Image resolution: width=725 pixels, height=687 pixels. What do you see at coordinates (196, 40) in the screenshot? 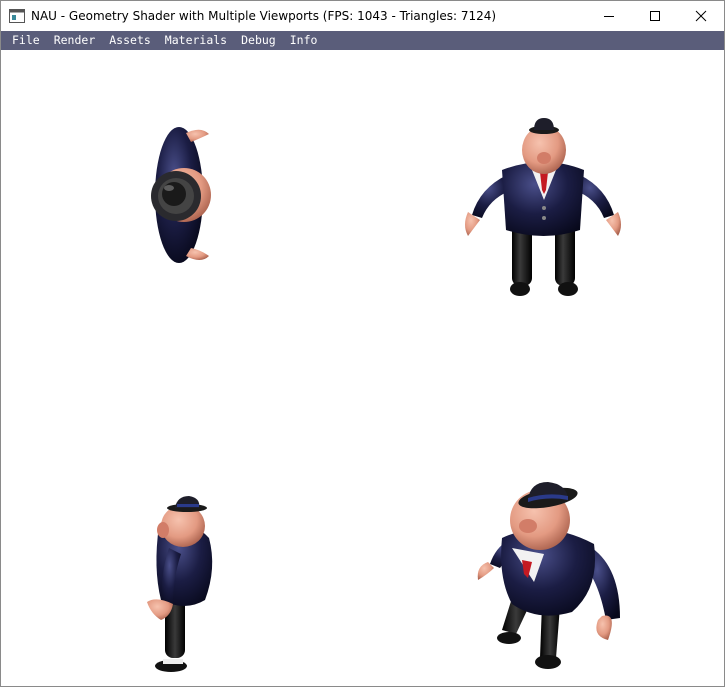
I see `menu-materials: Materials` at bounding box center [196, 40].